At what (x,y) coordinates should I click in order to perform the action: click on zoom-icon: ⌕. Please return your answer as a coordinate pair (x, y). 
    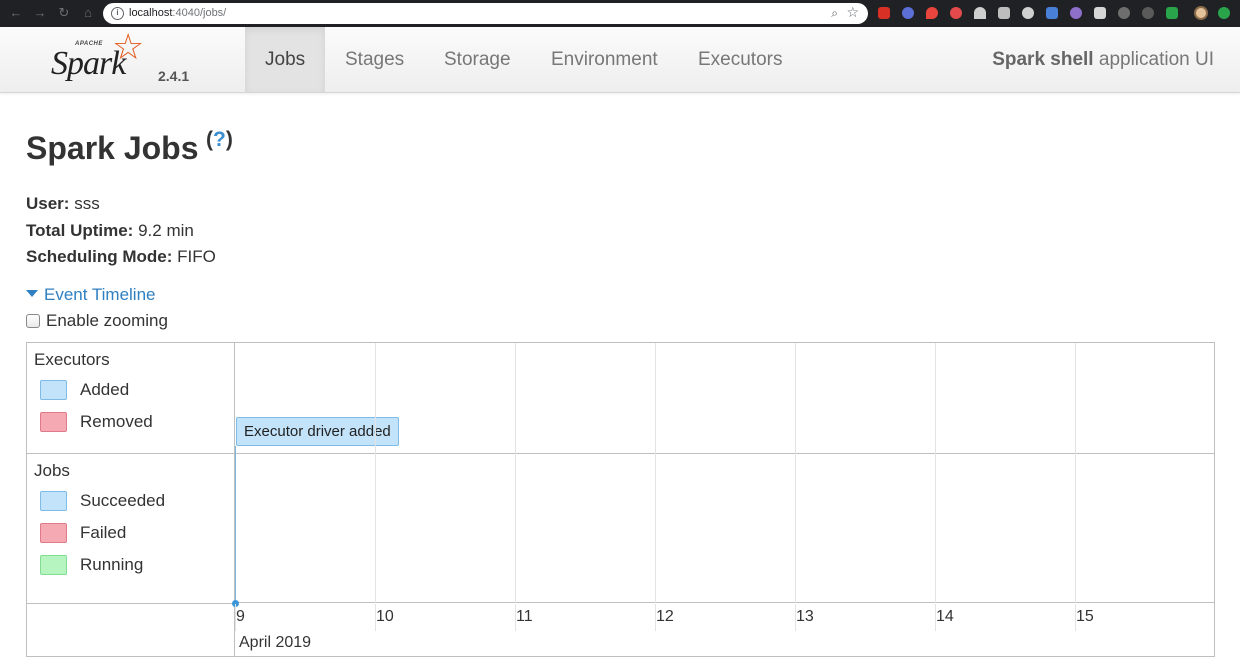
    Looking at the image, I should click on (834, 13).